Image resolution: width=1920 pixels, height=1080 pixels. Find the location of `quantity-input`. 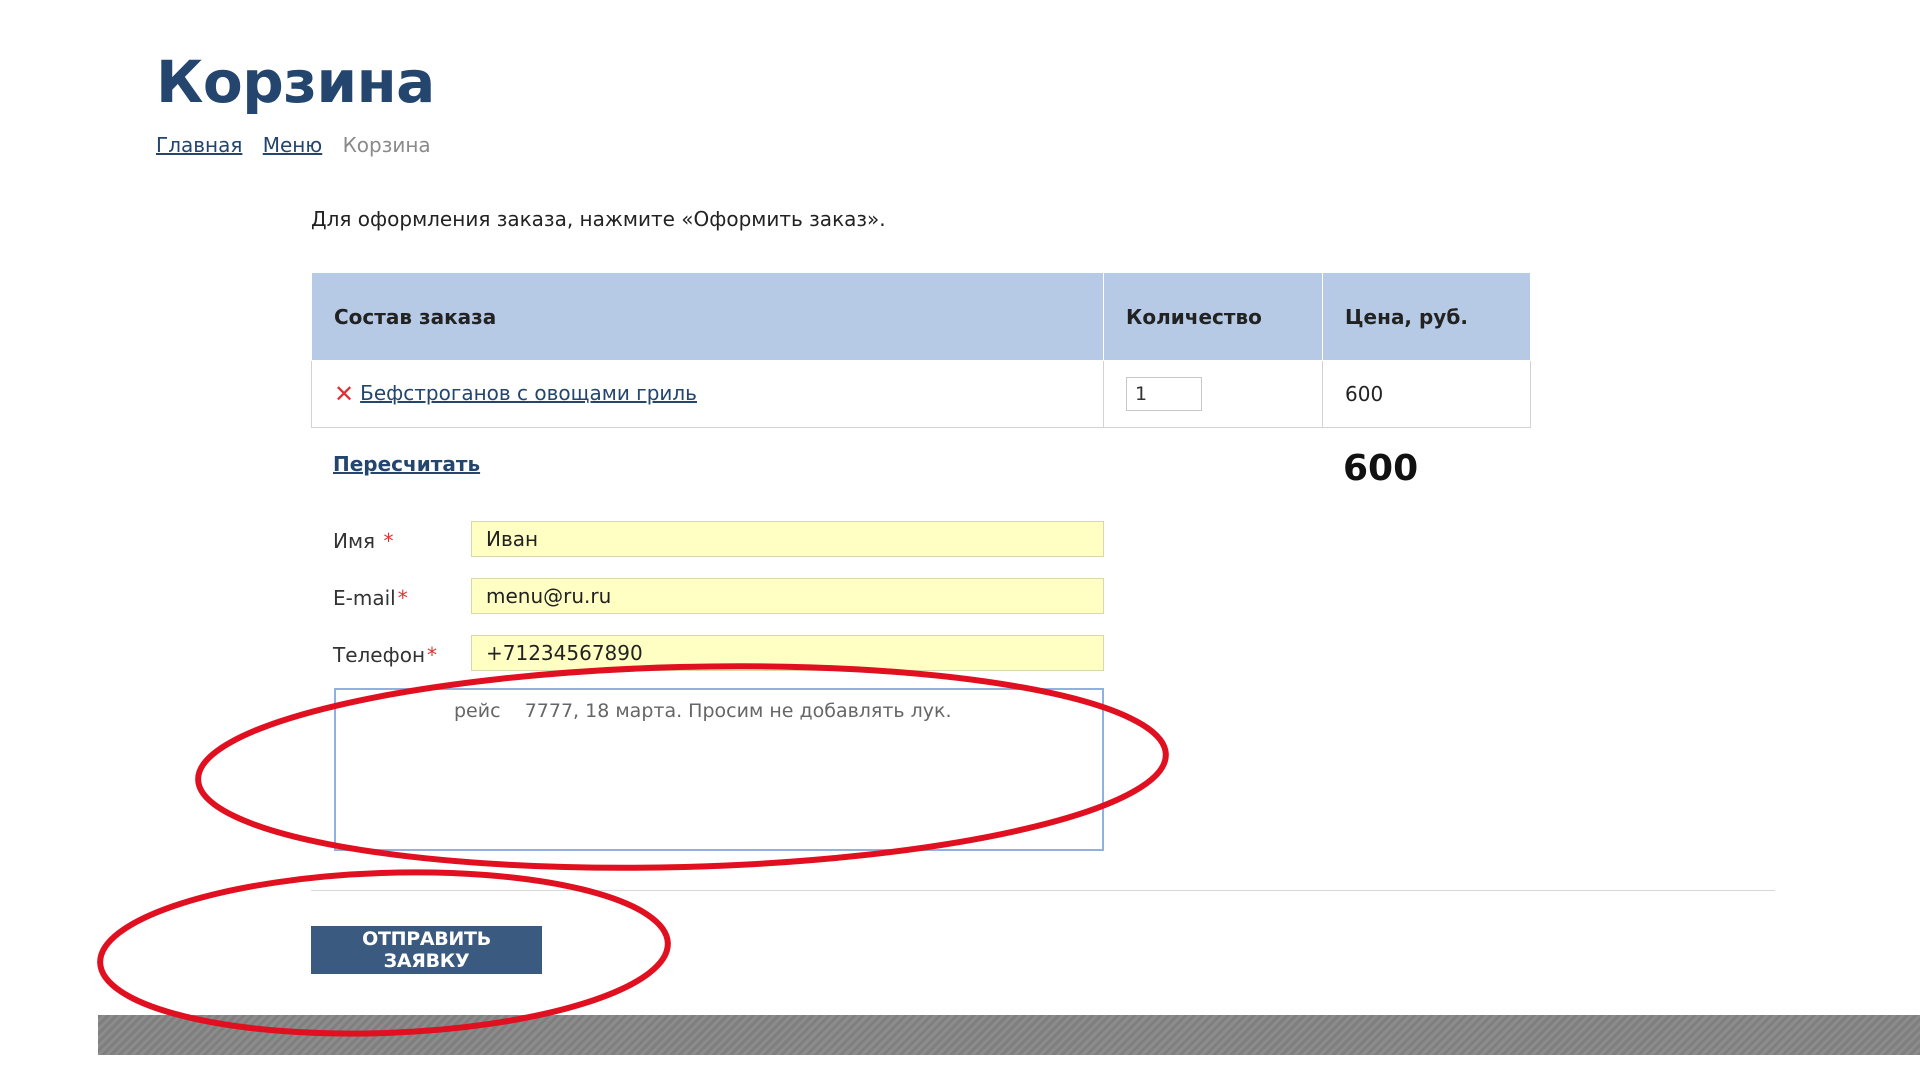

quantity-input is located at coordinates (1164, 394).